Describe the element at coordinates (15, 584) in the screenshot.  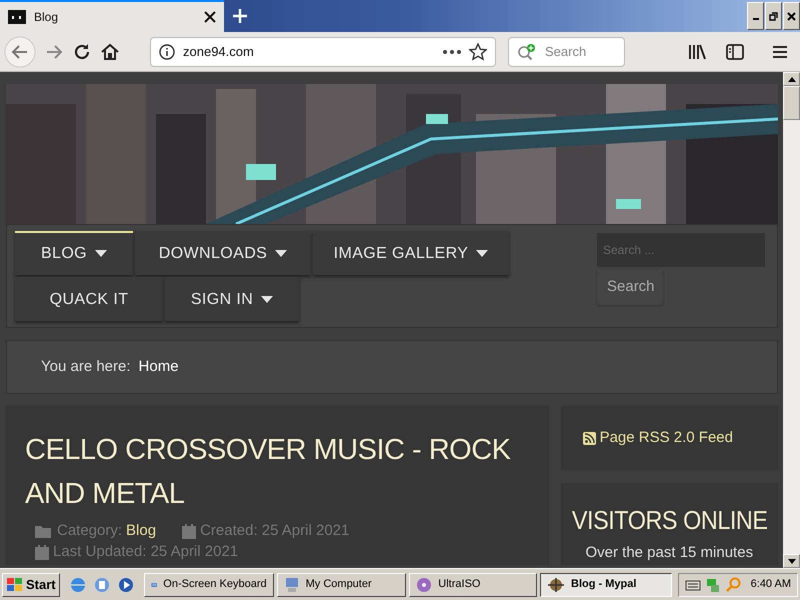
I see `windows-logo-icon` at that location.